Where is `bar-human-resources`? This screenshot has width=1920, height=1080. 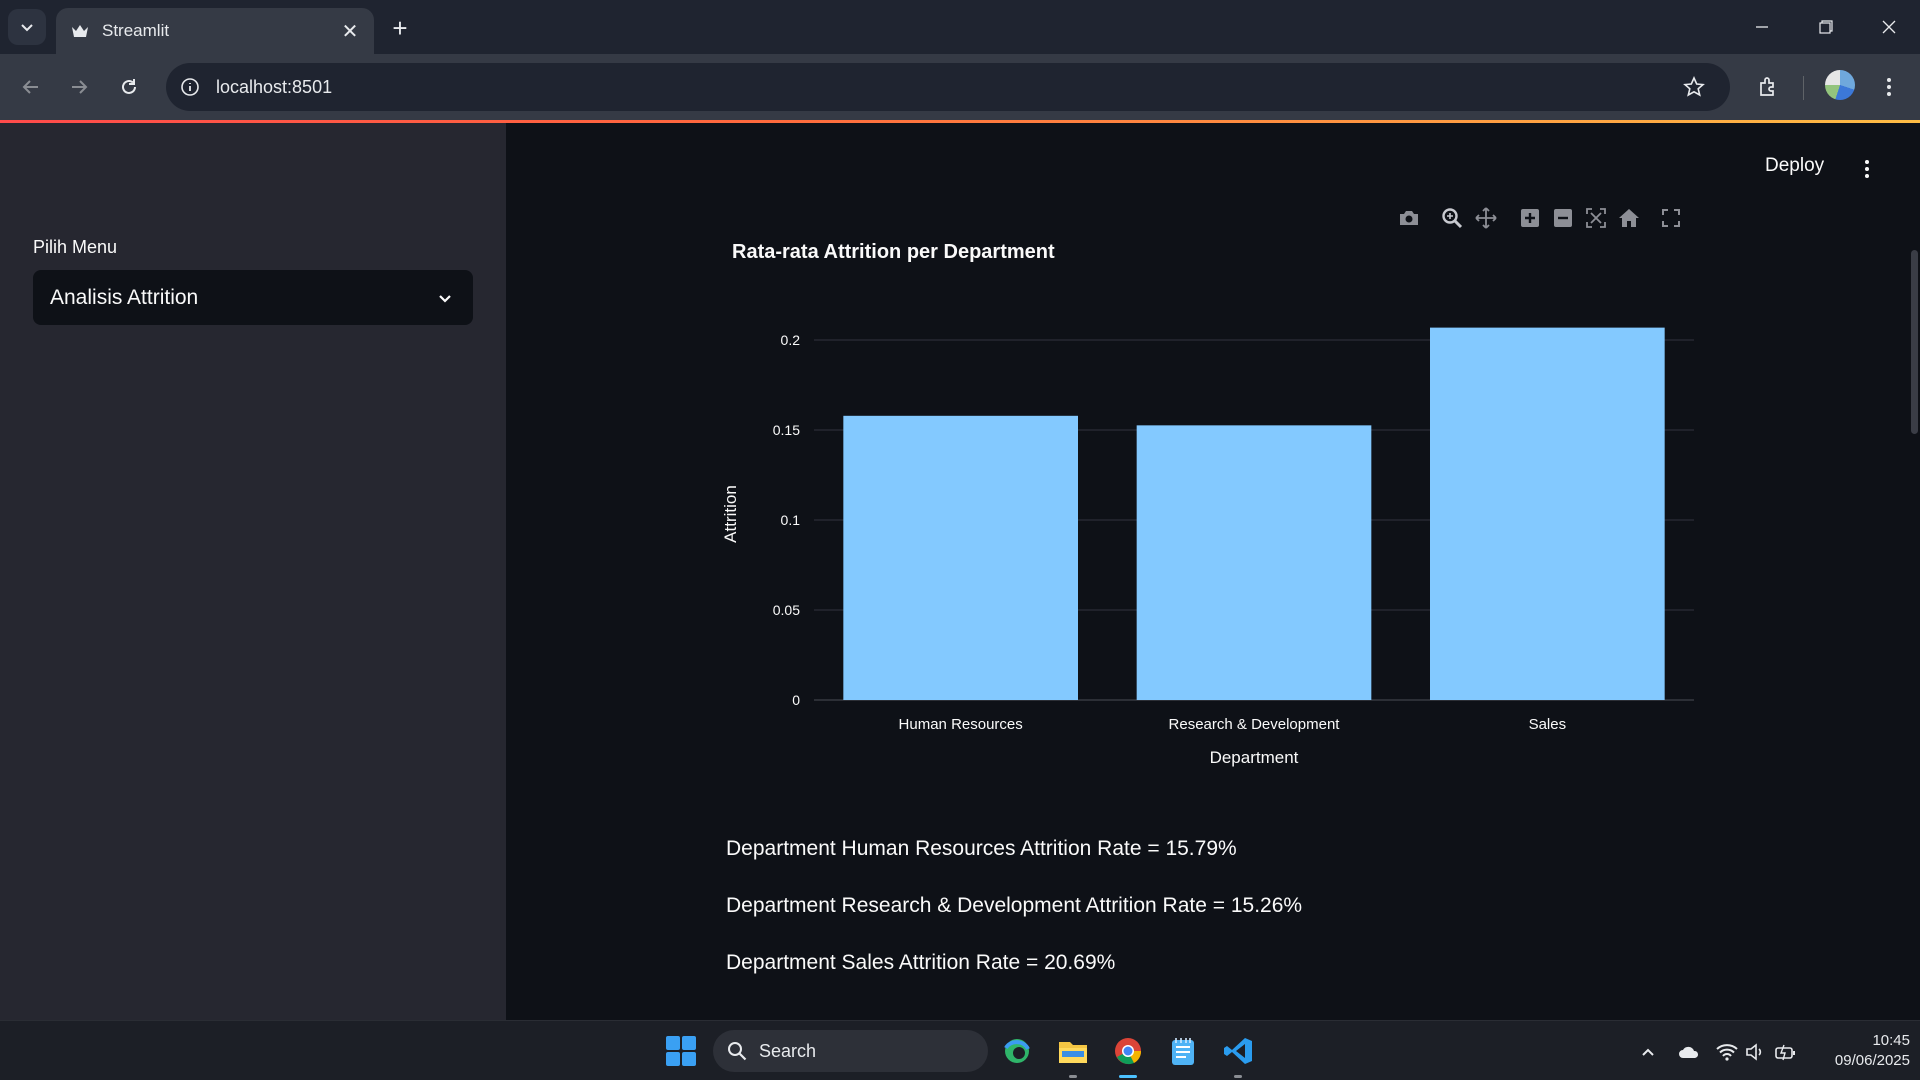 bar-human-resources is located at coordinates (960, 557).